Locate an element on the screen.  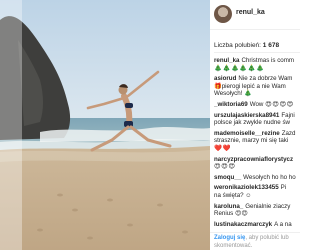
comment-item: lustinakaczmarczyk A a na is located at coordinates (257, 225).